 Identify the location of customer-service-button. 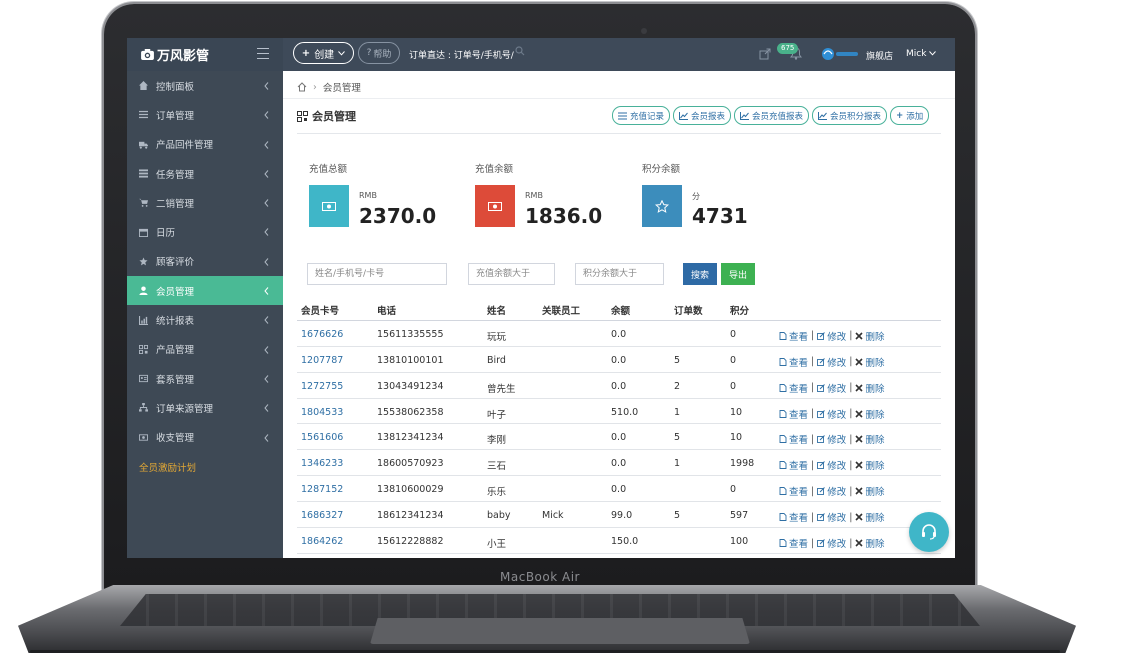
(929, 532).